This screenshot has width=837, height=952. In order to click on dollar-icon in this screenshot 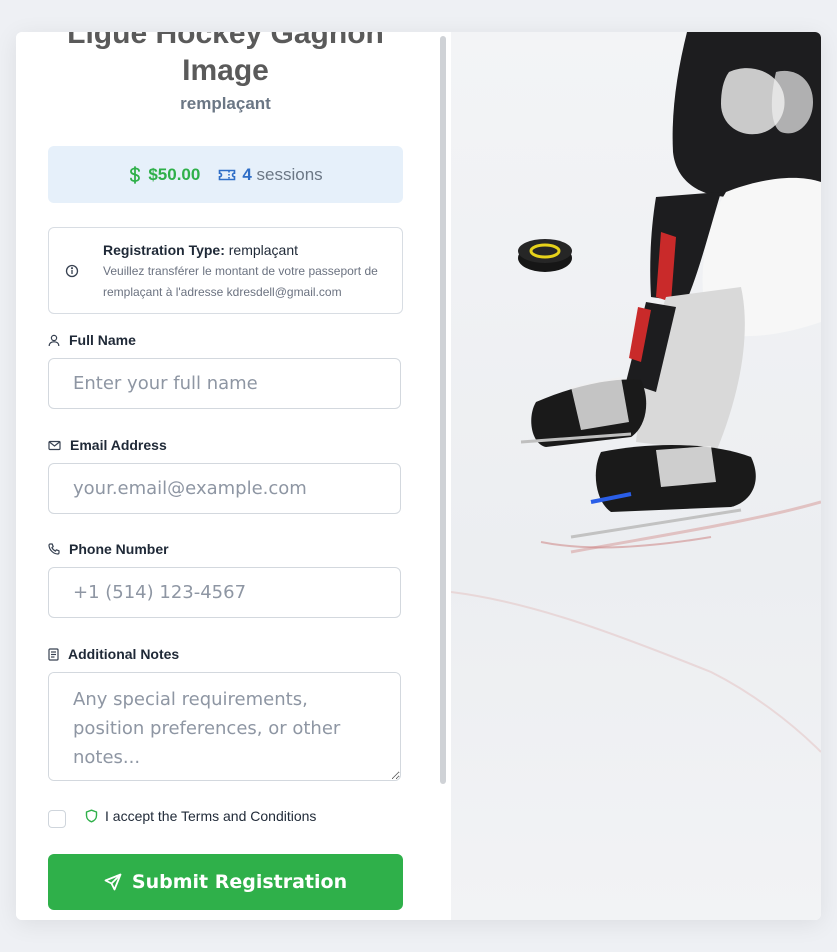, I will do `click(135, 174)`.